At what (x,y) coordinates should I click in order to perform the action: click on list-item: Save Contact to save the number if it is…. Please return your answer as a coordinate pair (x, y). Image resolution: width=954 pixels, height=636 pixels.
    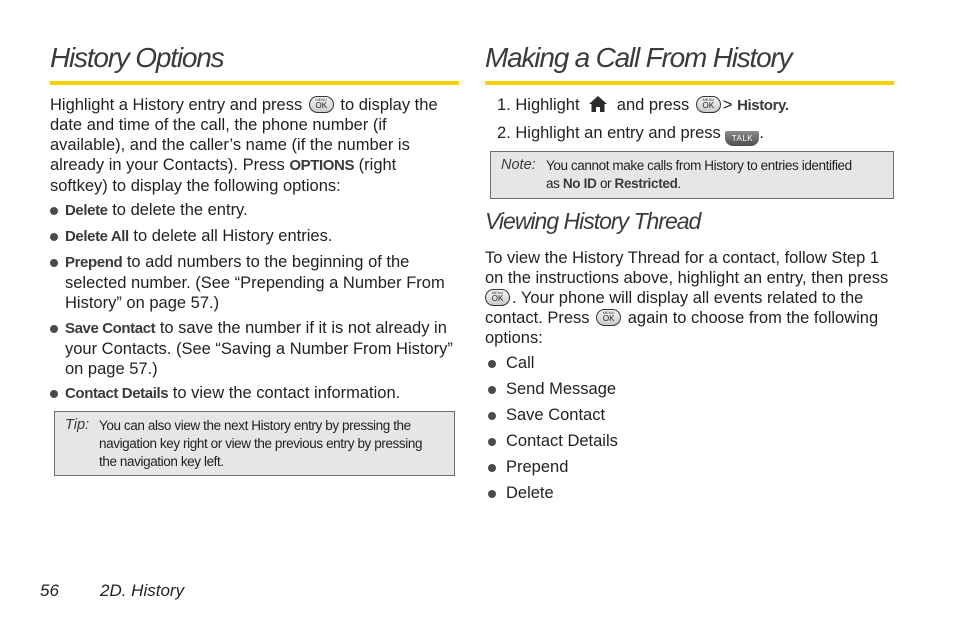
    Looking at the image, I should click on (254, 350).